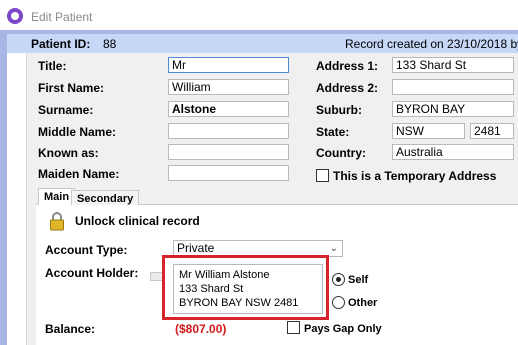 The width and height of the screenshot is (518, 345). Describe the element at coordinates (347, 66) in the screenshot. I see `address1-label: Address 1:` at that location.